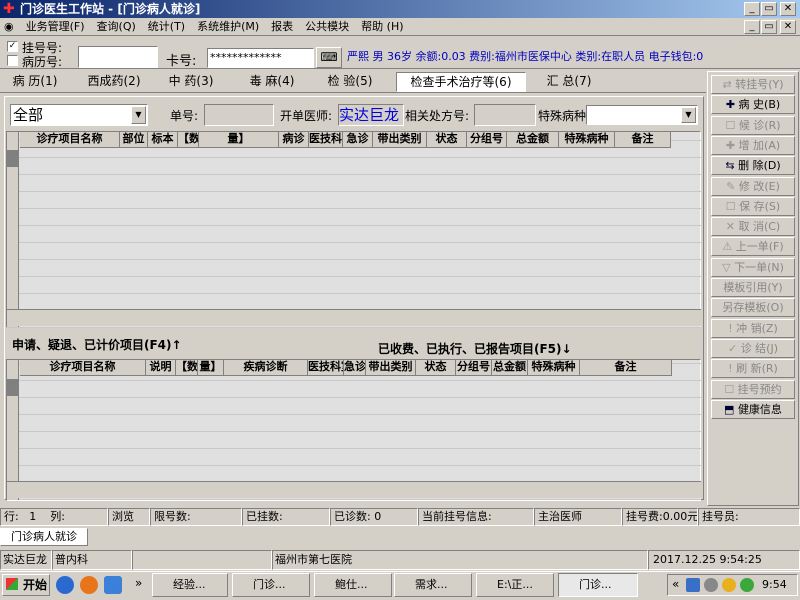 This screenshot has height=600, width=800. What do you see at coordinates (788, 9) in the screenshot?
I see `close-button: ✕` at bounding box center [788, 9].